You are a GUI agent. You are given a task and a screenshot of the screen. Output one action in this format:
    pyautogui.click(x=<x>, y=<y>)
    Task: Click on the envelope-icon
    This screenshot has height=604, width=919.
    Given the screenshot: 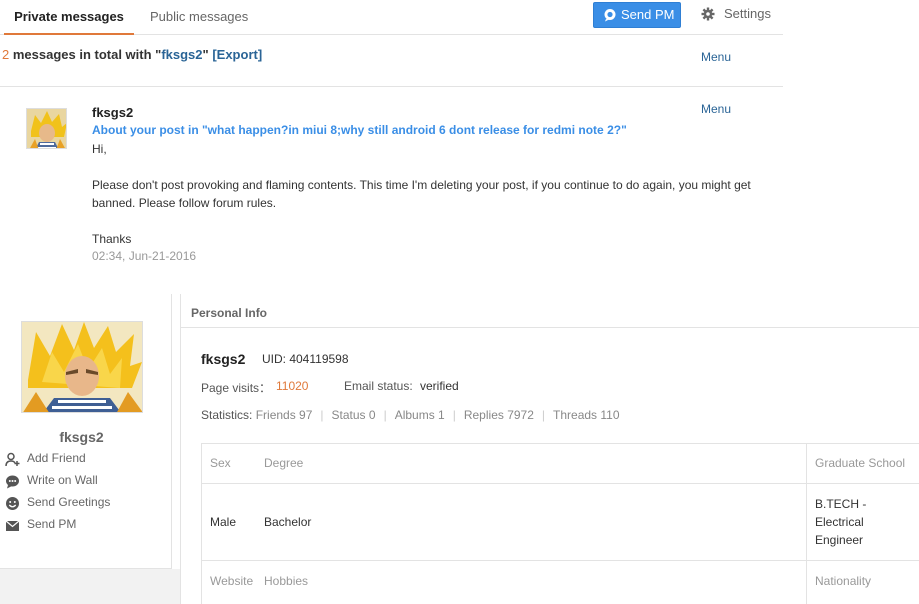 What is the action you would take?
    pyautogui.click(x=12, y=525)
    